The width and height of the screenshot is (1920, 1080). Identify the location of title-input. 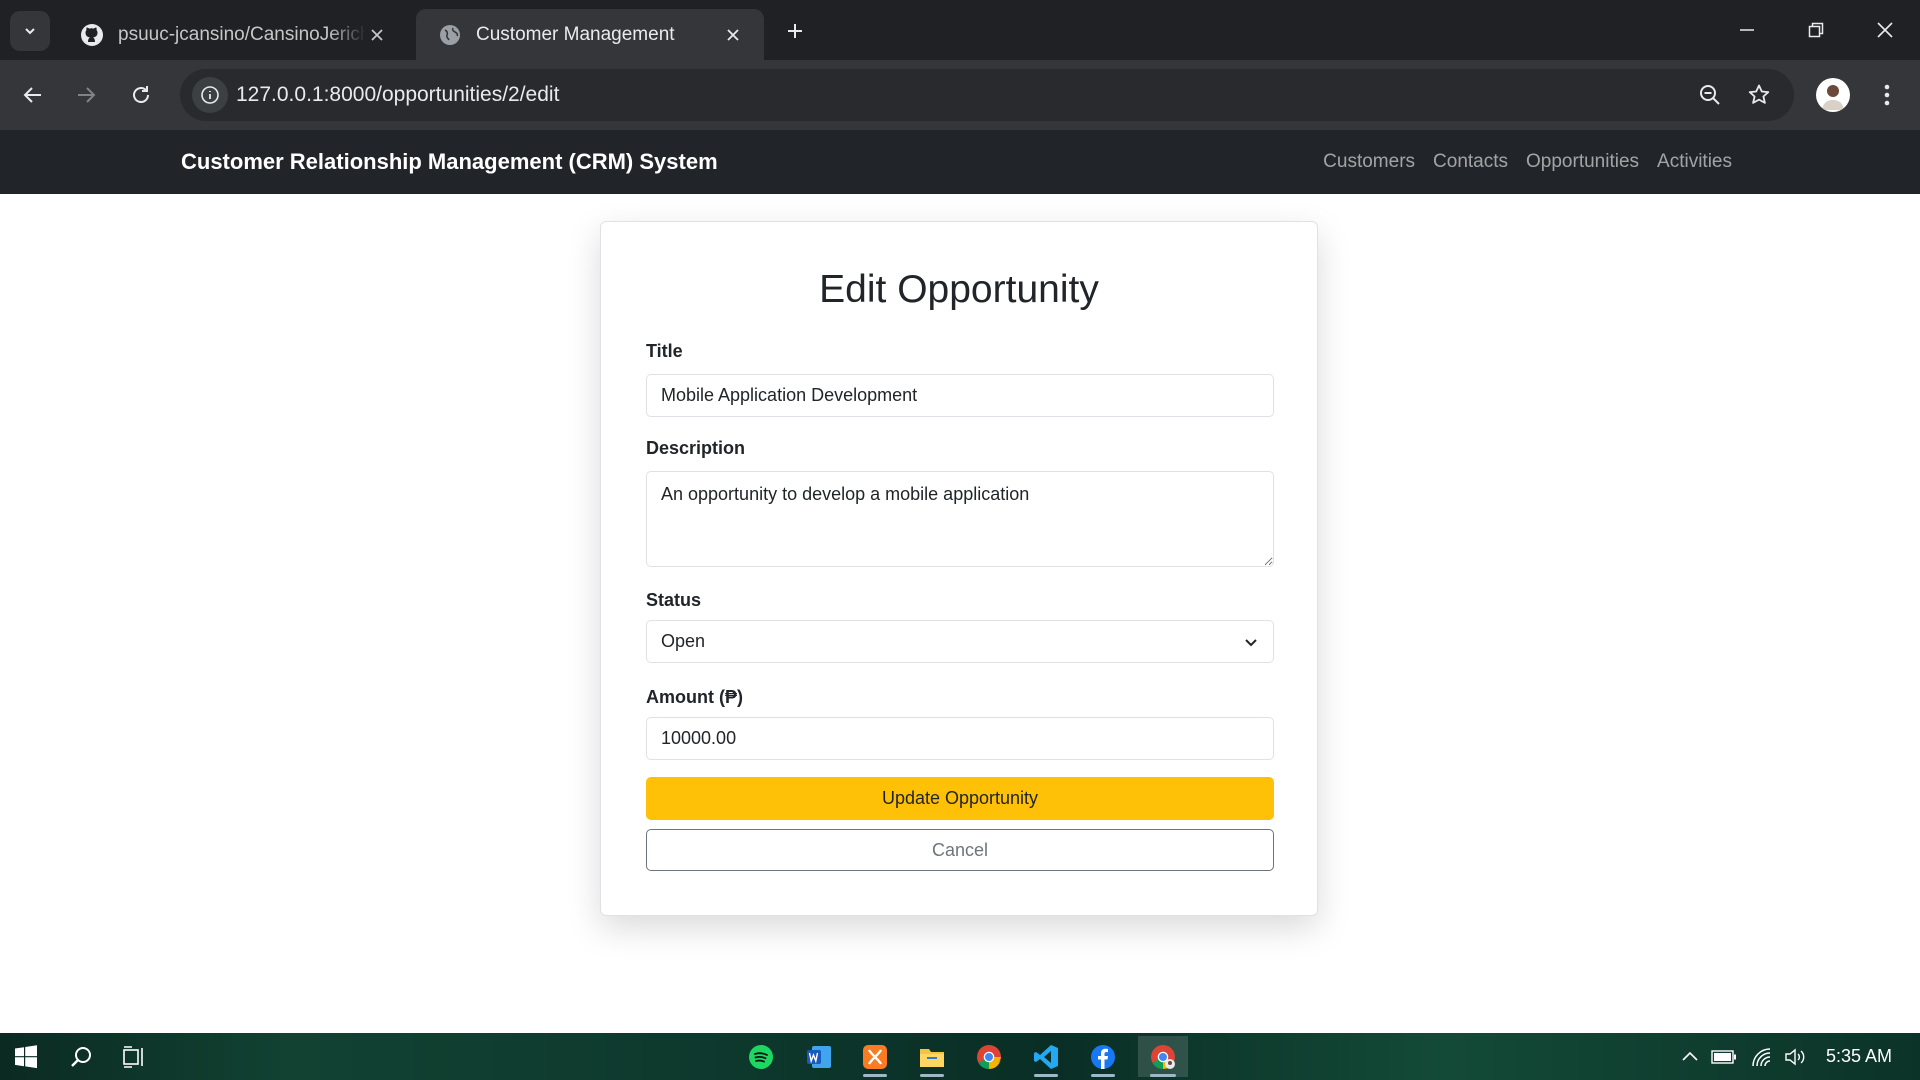
(960, 395).